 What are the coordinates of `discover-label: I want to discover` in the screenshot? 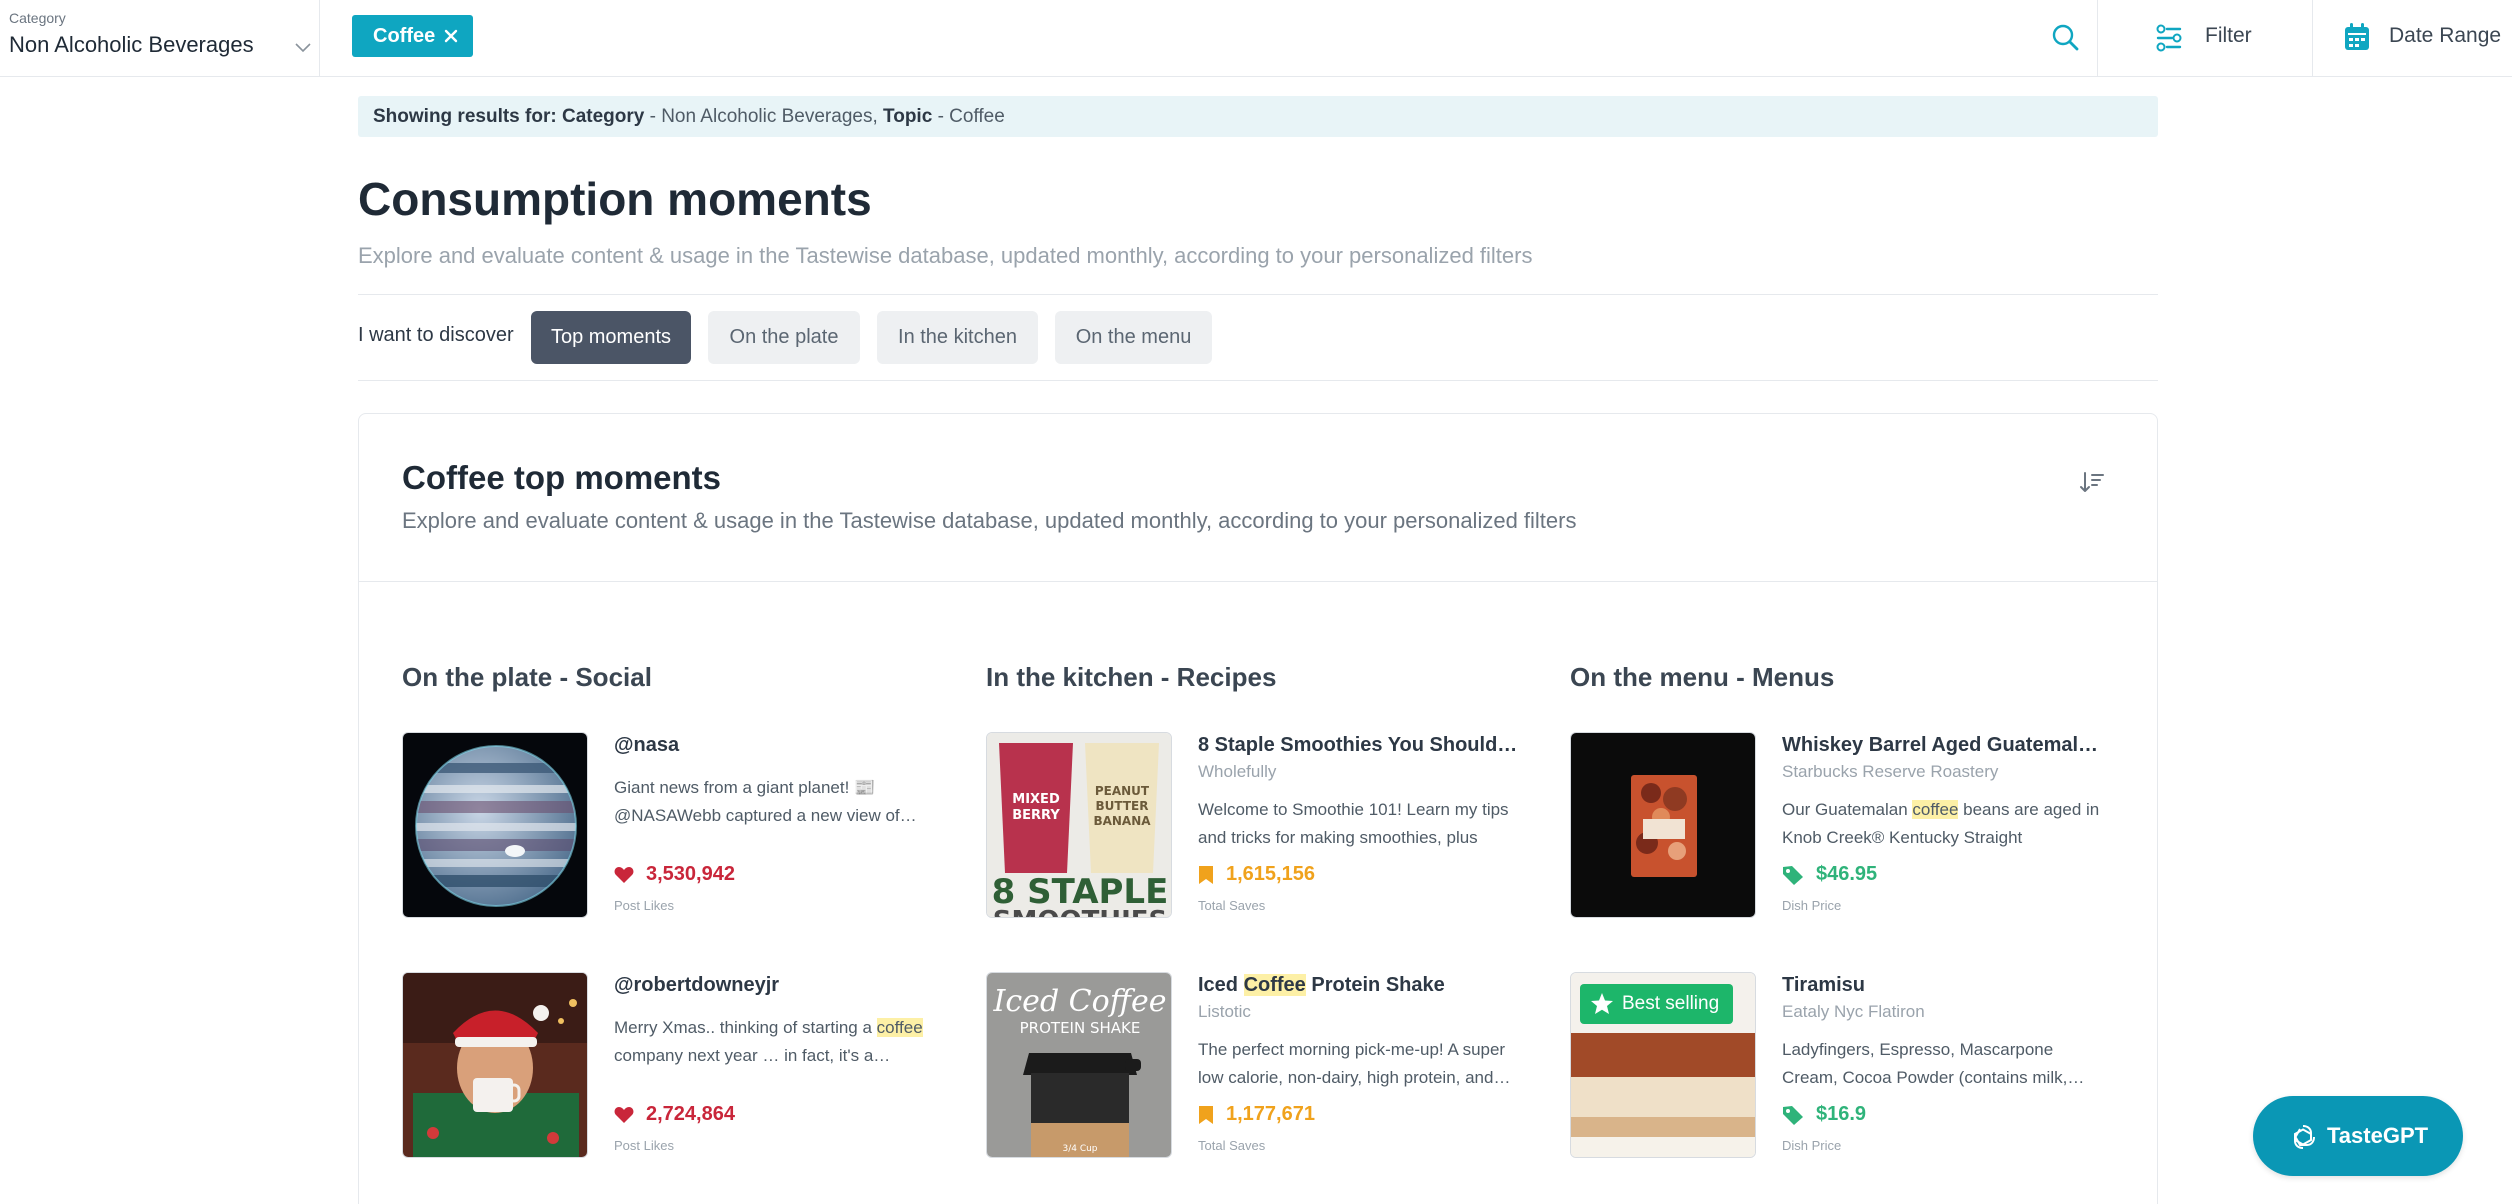 It's located at (436, 335).